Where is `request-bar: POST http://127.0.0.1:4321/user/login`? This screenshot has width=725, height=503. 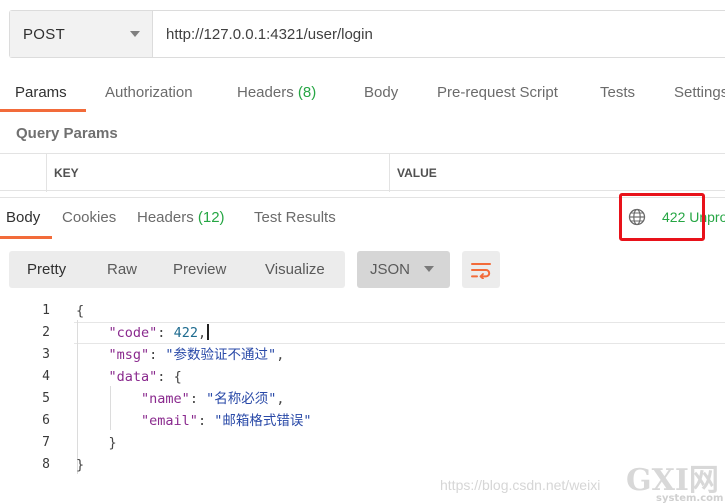
request-bar: POST http://127.0.0.1:4321/user/login is located at coordinates (367, 34).